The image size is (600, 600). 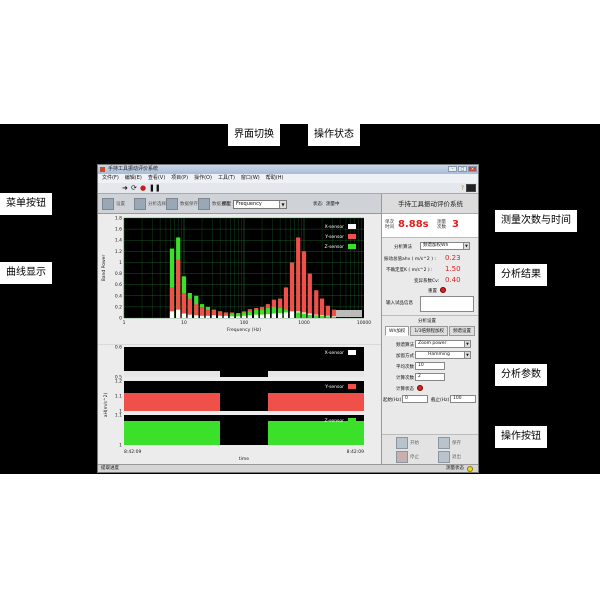 I want to click on minimize-button: –, so click(x=452, y=169).